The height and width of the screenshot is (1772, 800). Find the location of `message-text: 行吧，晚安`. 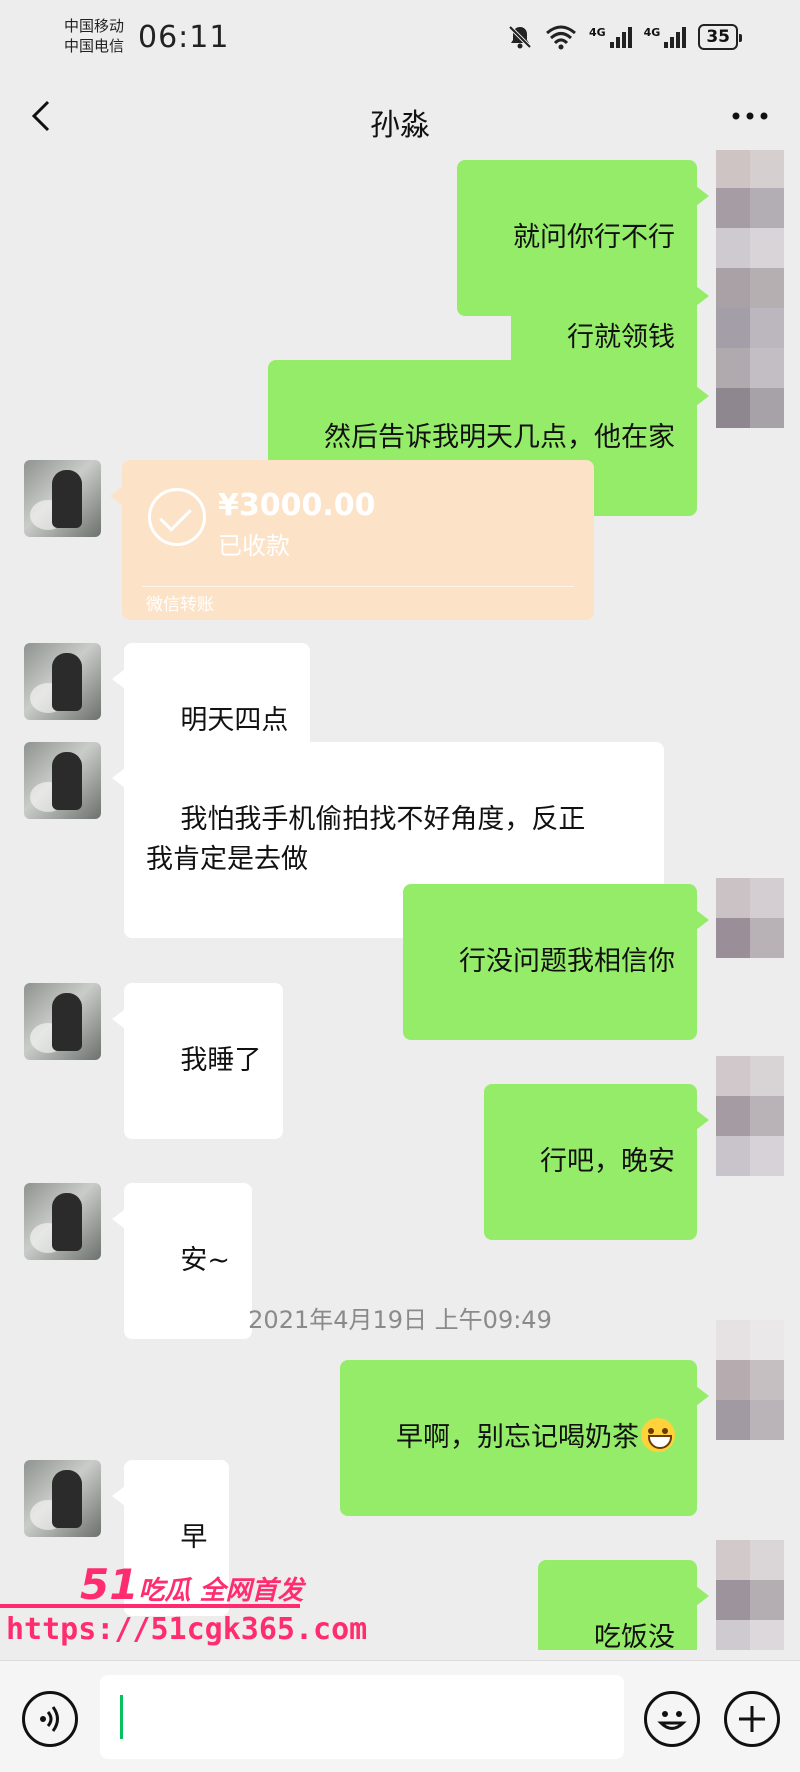

message-text: 行吧，晚安 is located at coordinates (607, 1161).